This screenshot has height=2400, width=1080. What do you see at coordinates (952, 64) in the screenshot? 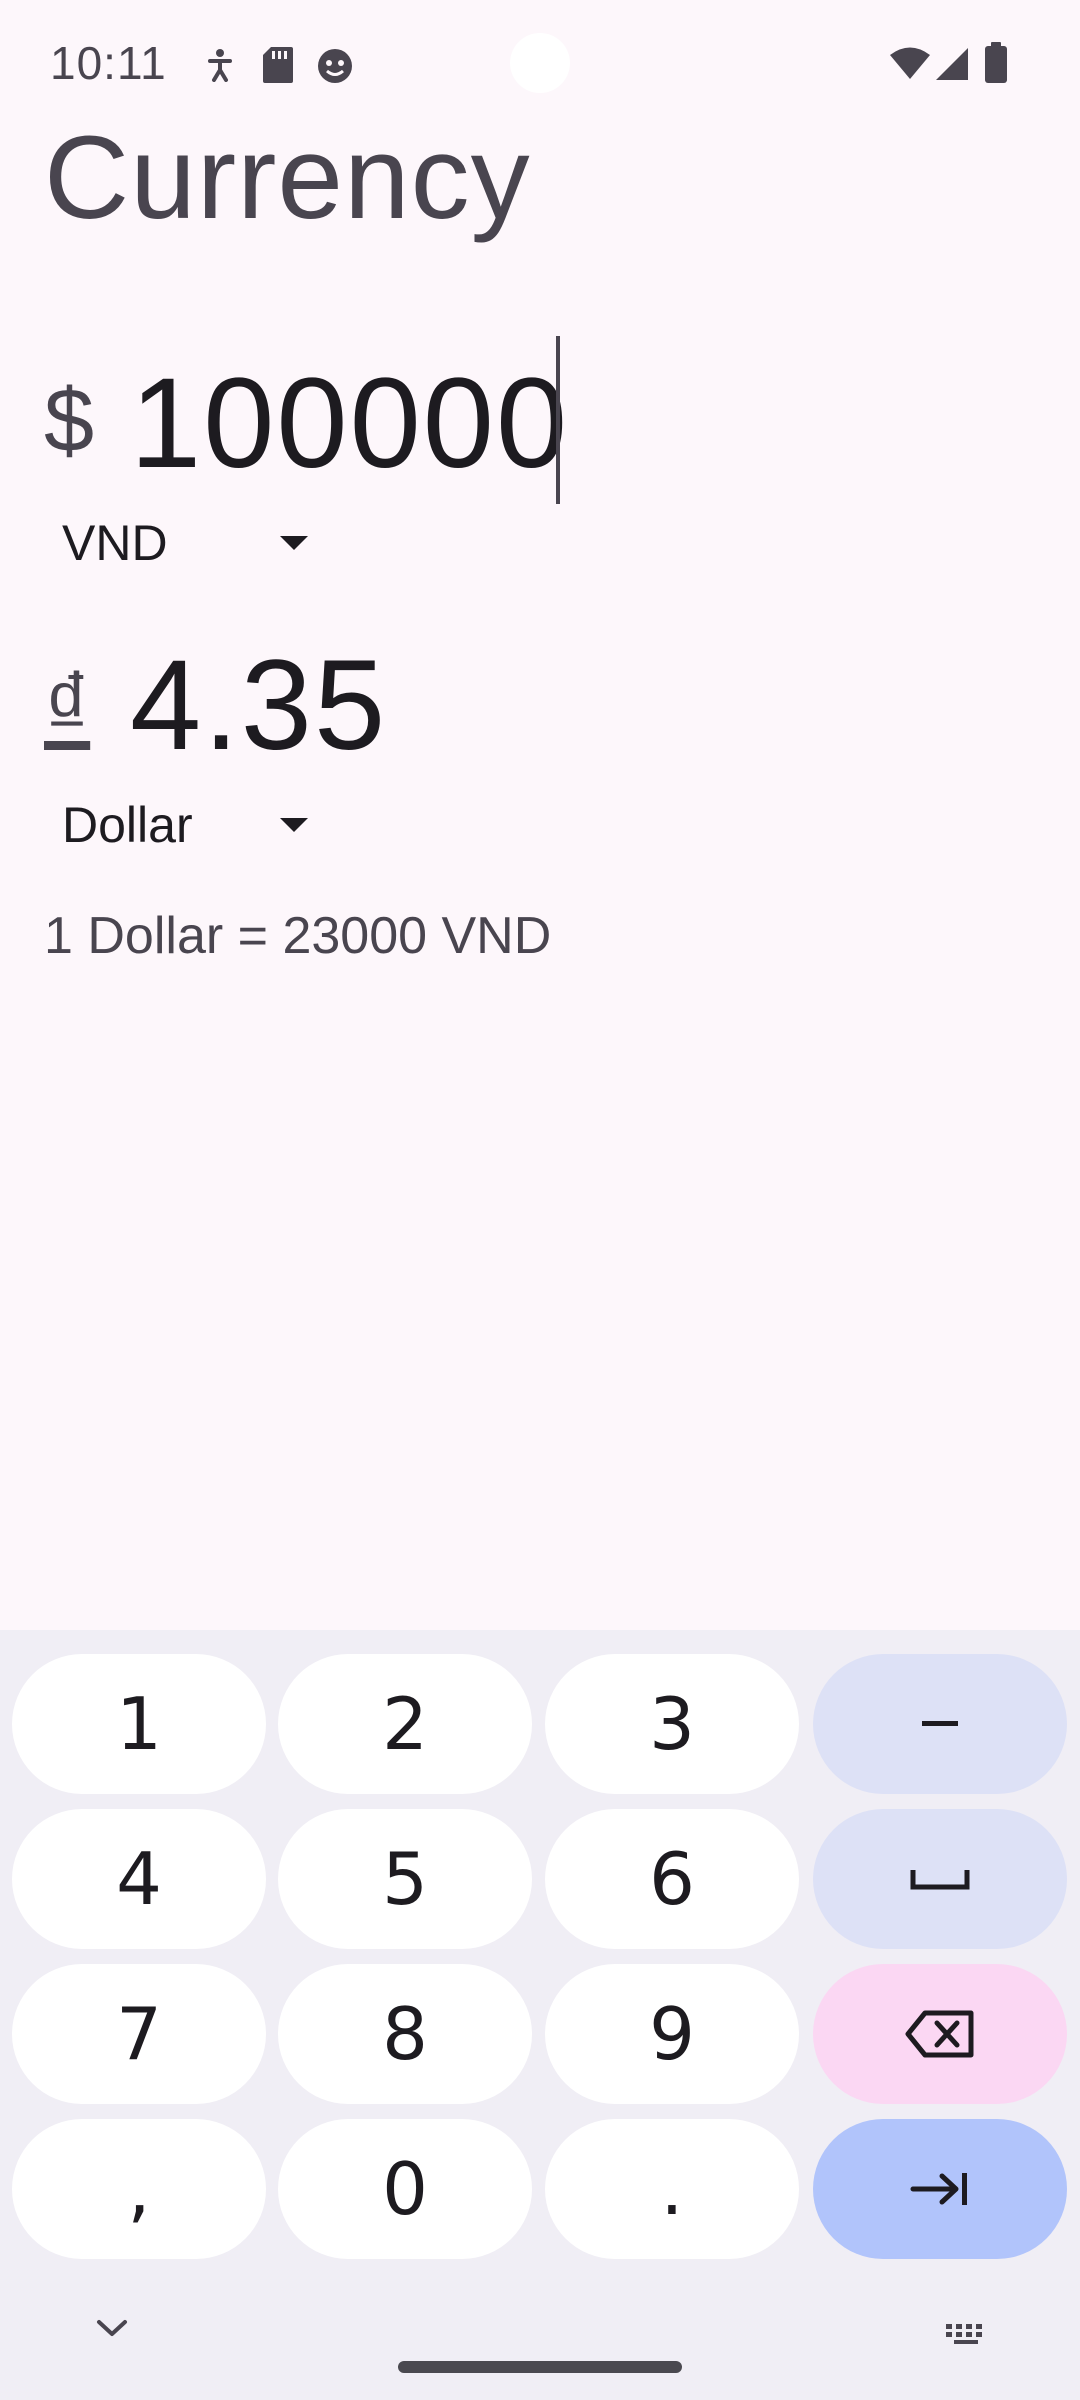
I see `signal-icon` at bounding box center [952, 64].